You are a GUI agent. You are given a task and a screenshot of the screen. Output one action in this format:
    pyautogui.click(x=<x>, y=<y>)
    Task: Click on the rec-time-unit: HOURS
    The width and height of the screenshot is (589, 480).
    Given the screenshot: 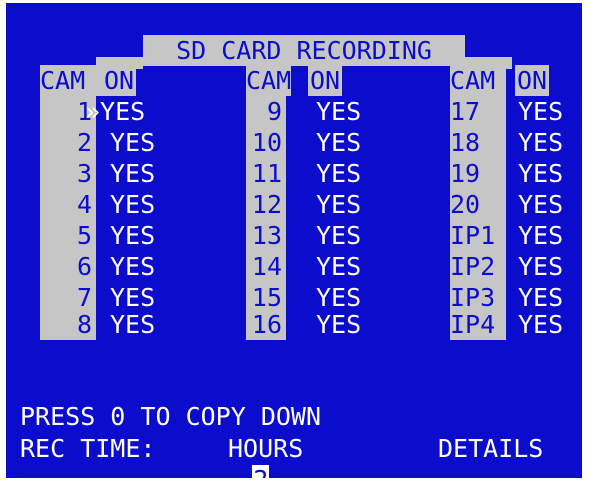 What is the action you would take?
    pyautogui.click(x=266, y=448)
    